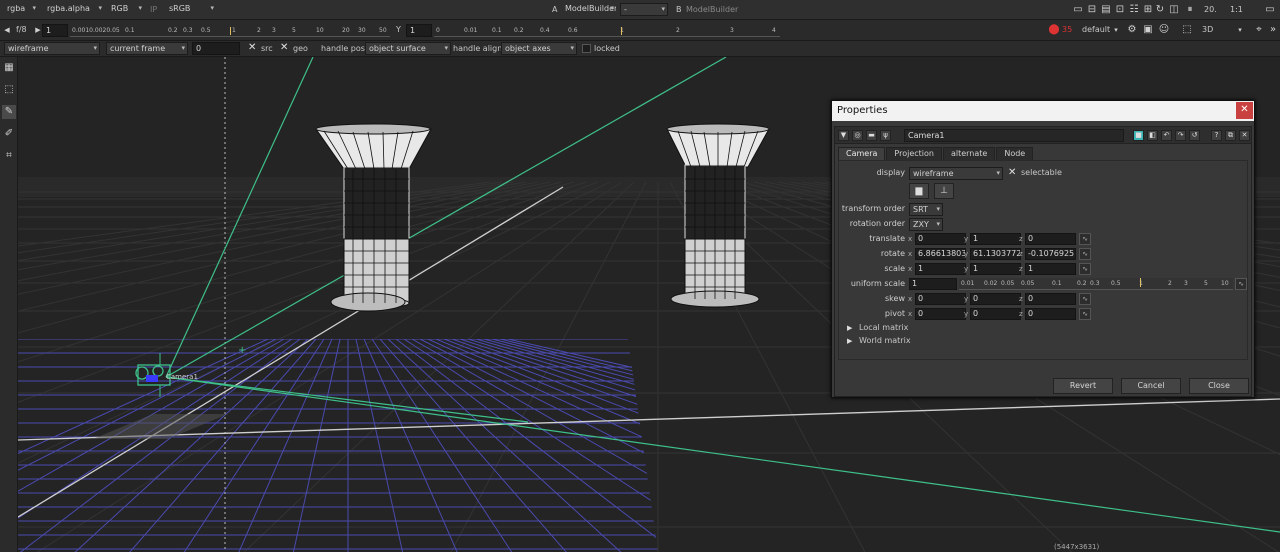 Image resolution: width=1280 pixels, height=552 pixels. What do you see at coordinates (621, 31) in the screenshot?
I see `gamma-slider-handle` at bounding box center [621, 31].